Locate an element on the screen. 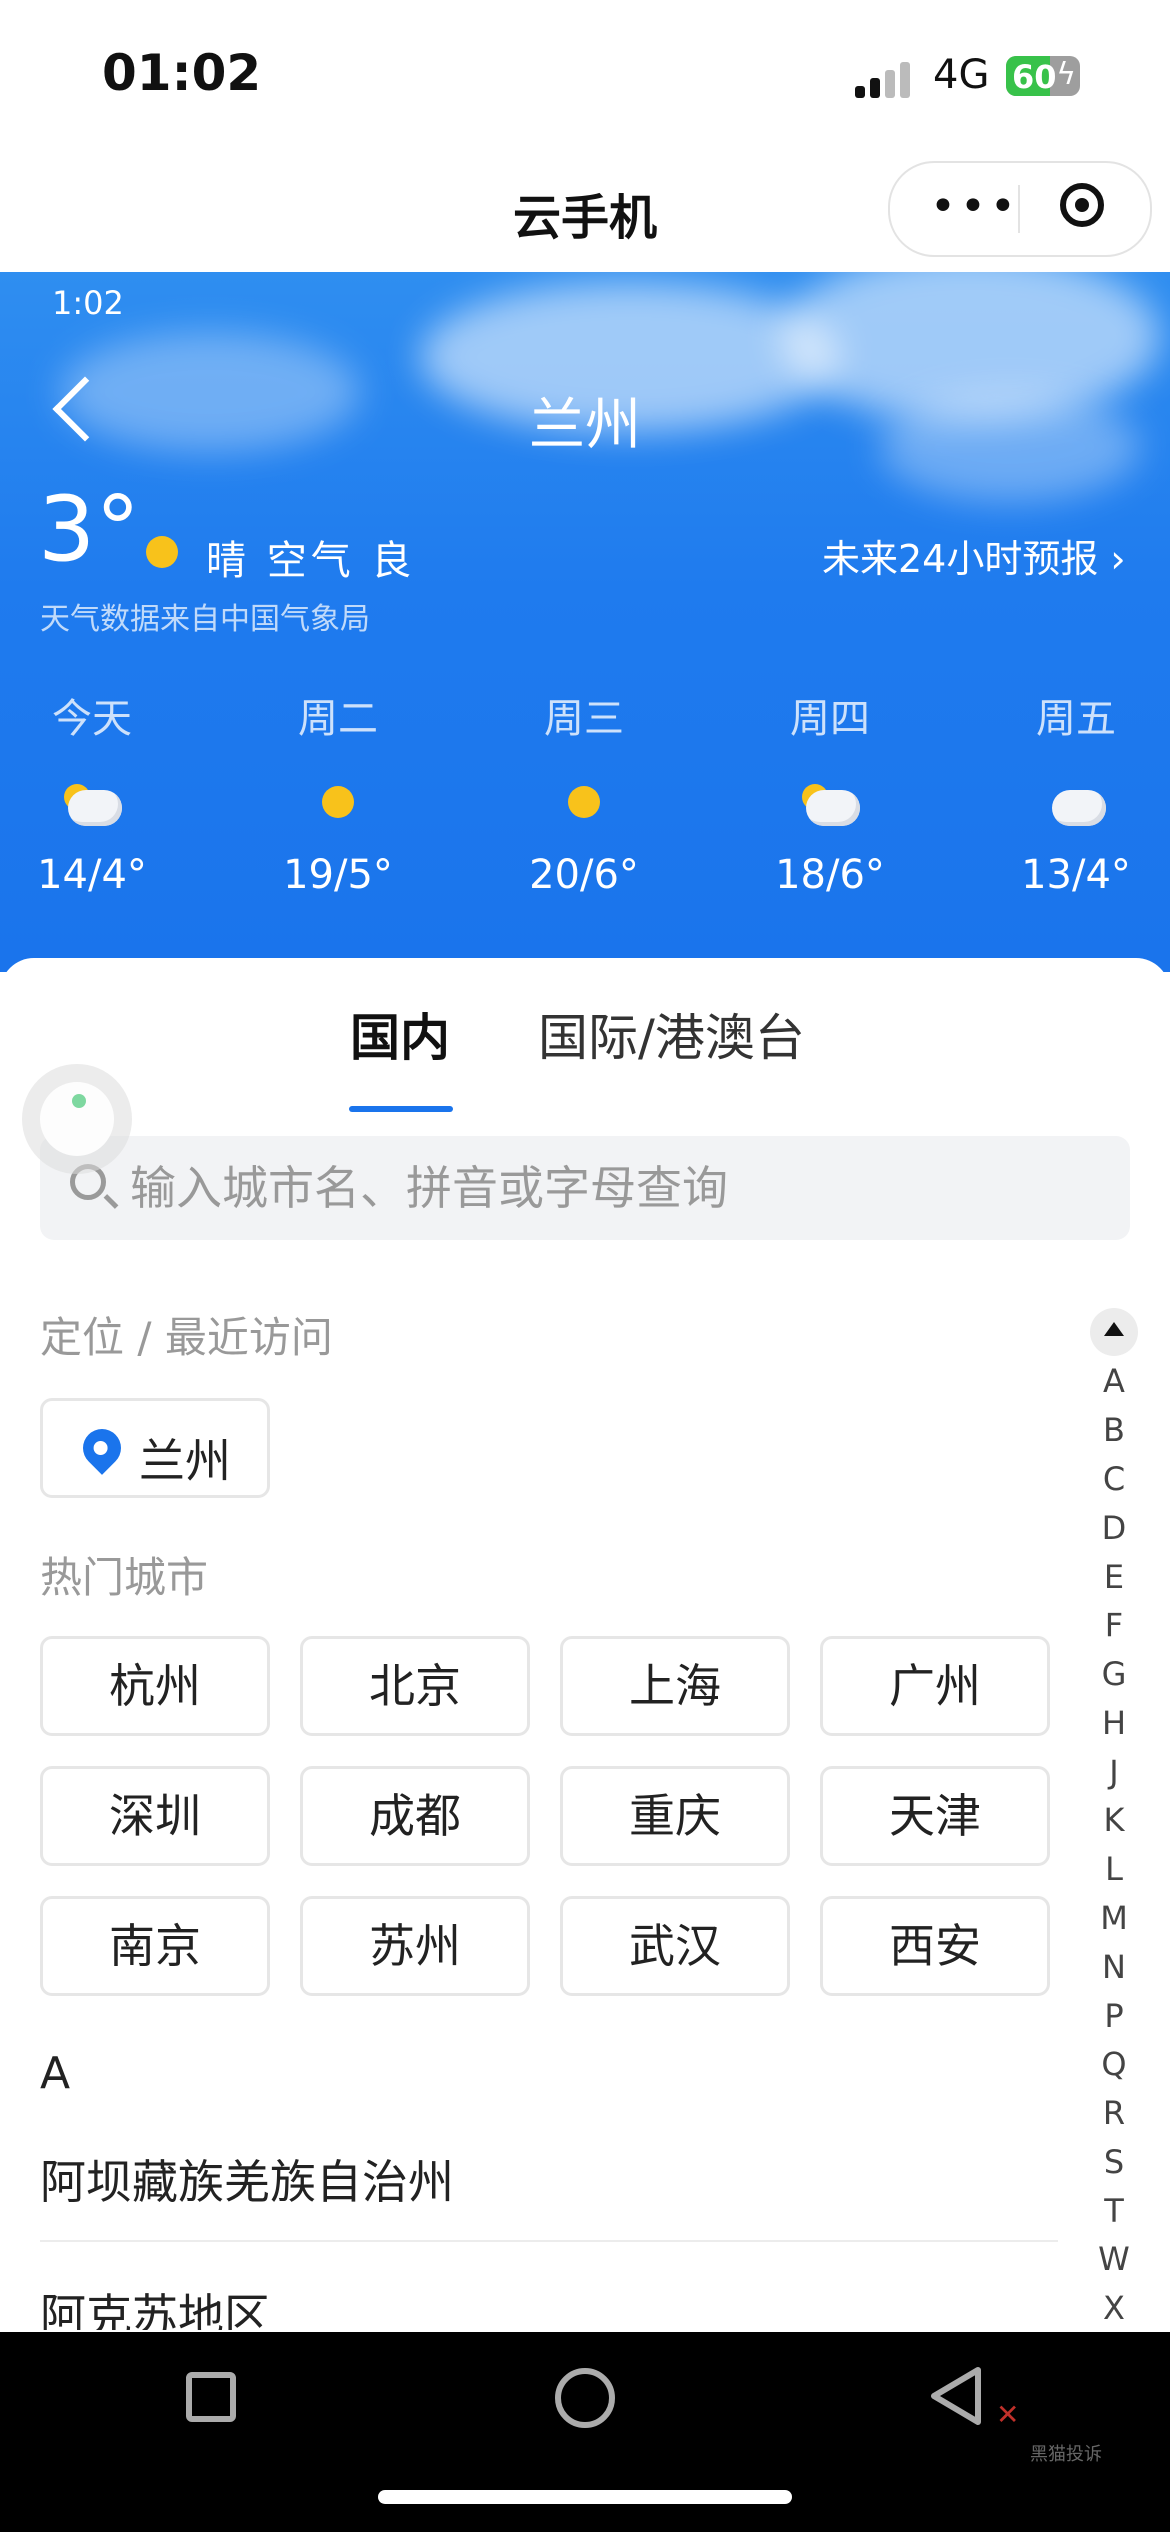 Image resolution: width=1170 pixels, height=2532 pixels. index-letter: K is located at coordinates (1114, 1820).